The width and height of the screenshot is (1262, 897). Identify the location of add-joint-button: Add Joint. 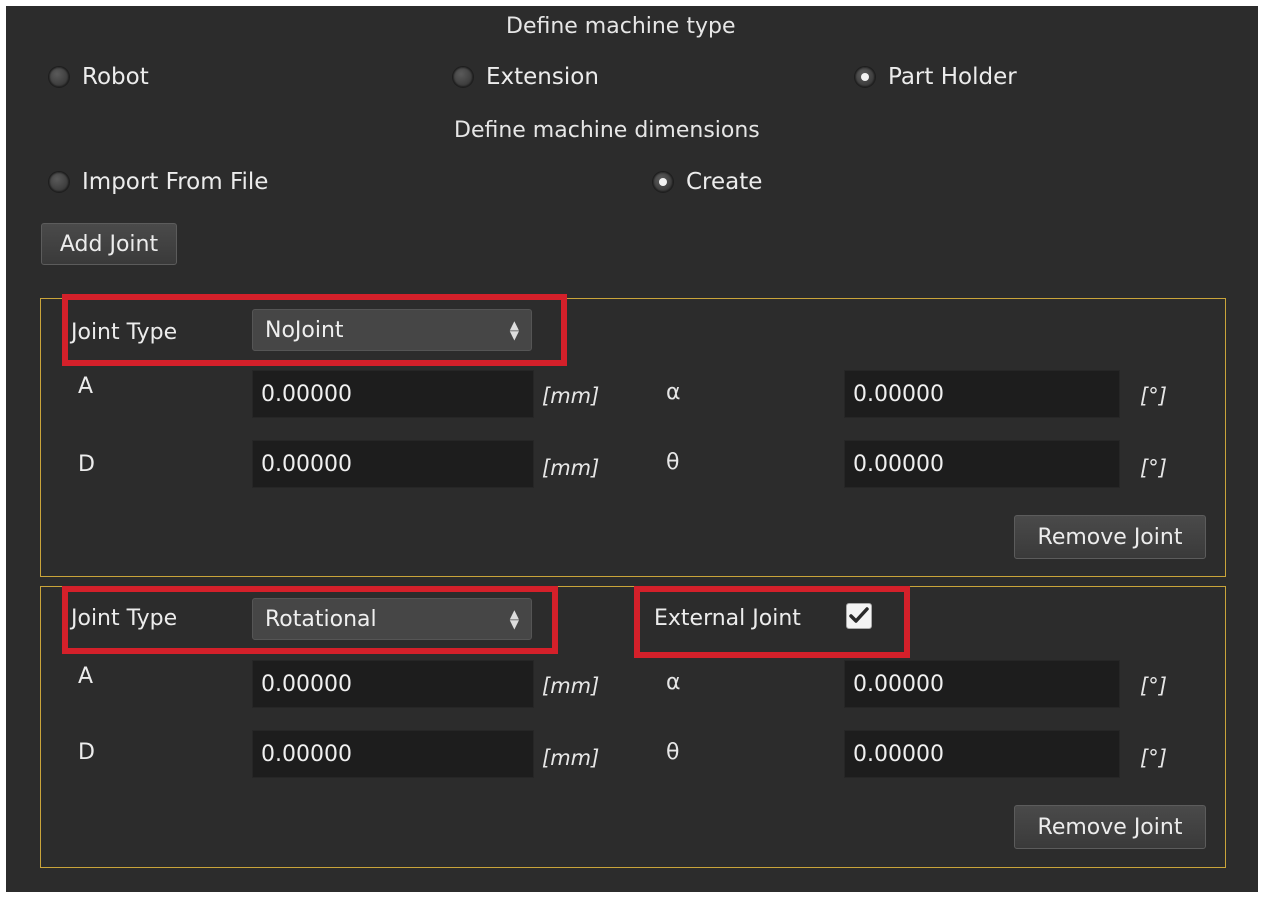
(109, 244).